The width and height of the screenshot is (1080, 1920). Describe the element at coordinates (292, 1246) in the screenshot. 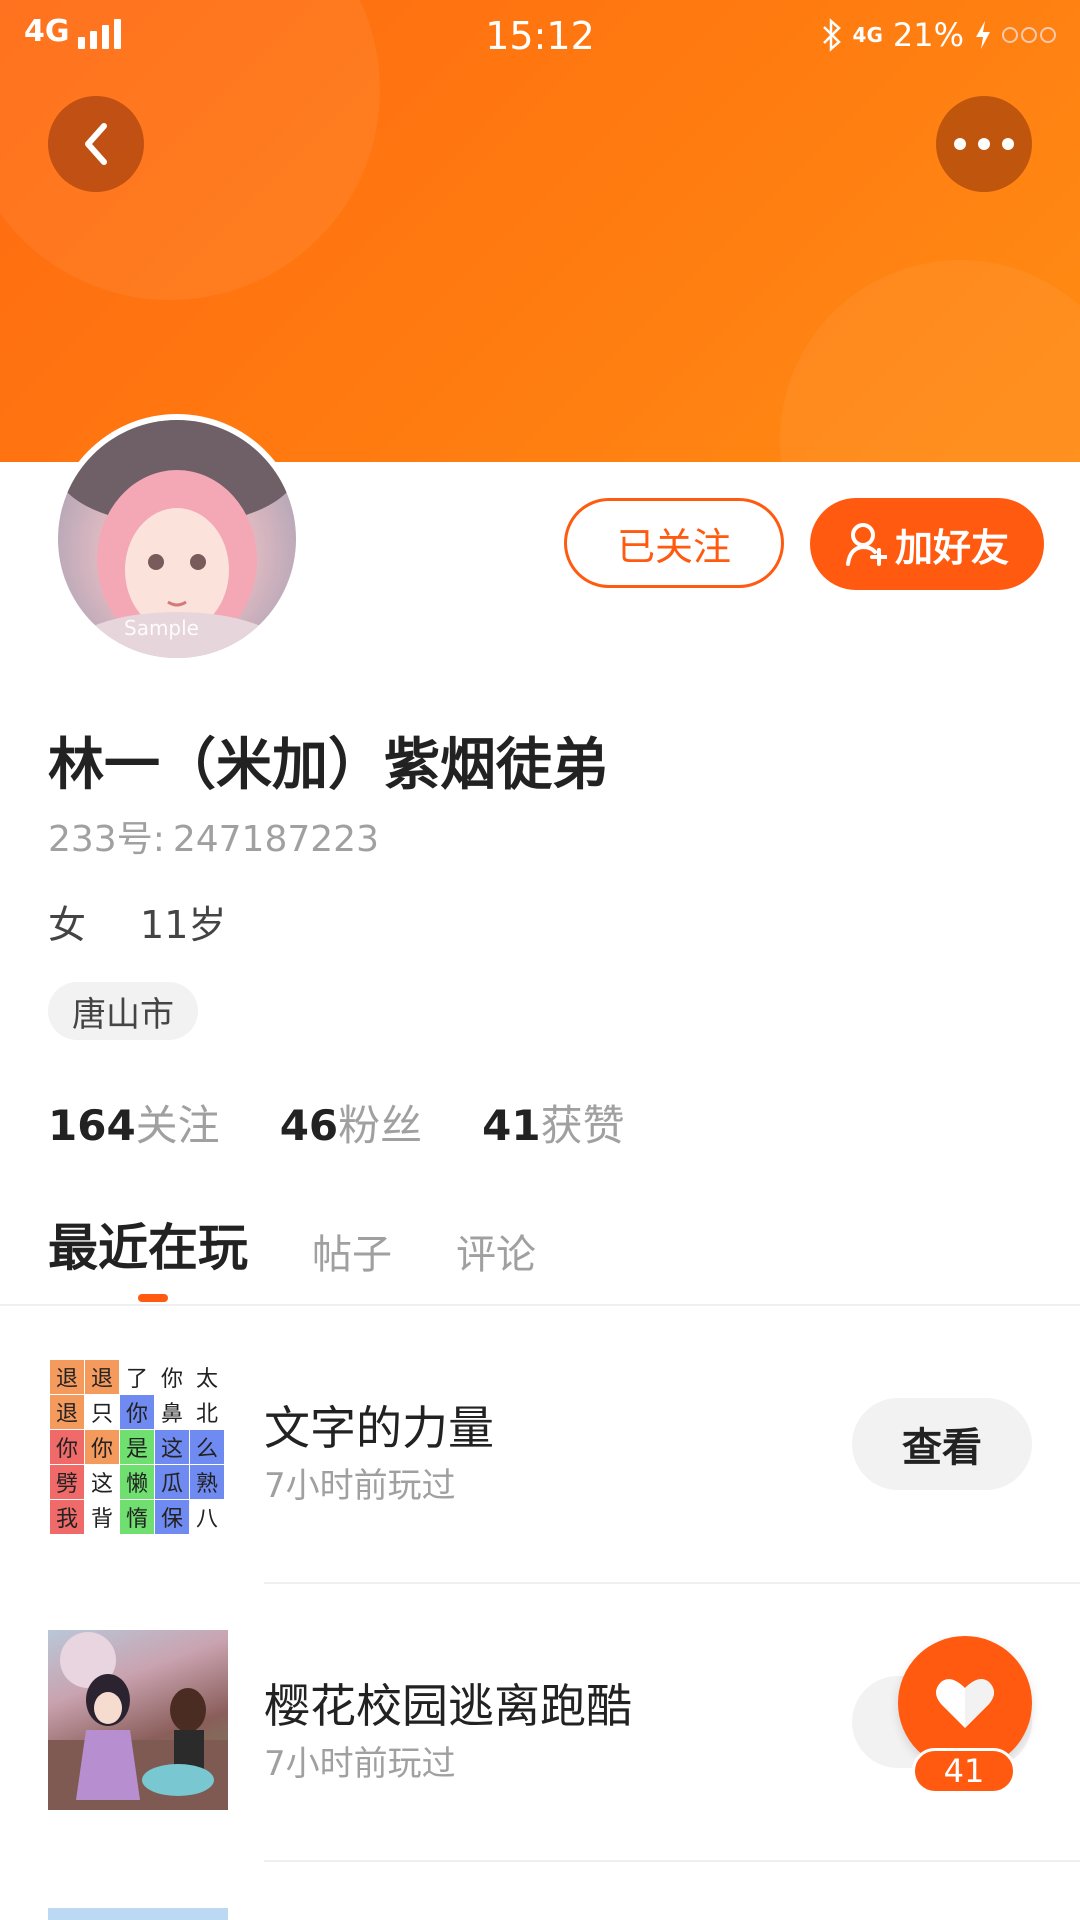

I see `profile-tabs: 最近在玩 帖子 评论` at that location.